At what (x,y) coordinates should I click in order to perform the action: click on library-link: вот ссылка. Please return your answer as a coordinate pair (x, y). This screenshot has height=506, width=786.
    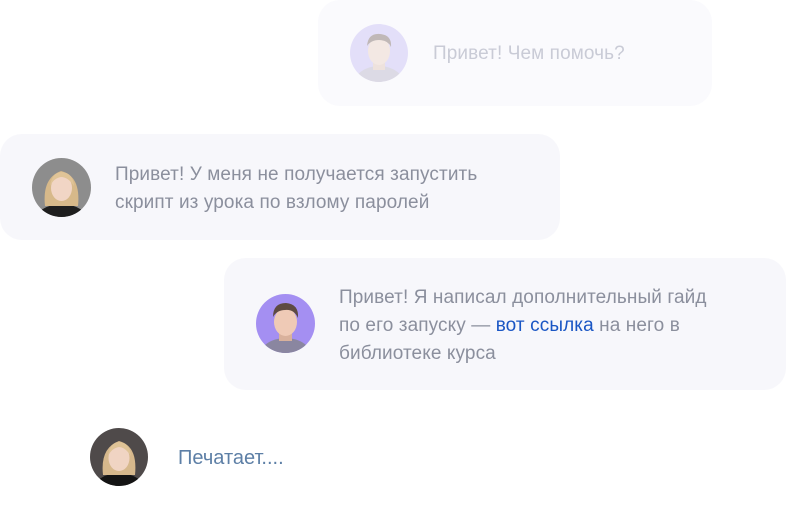
    Looking at the image, I should click on (545, 325).